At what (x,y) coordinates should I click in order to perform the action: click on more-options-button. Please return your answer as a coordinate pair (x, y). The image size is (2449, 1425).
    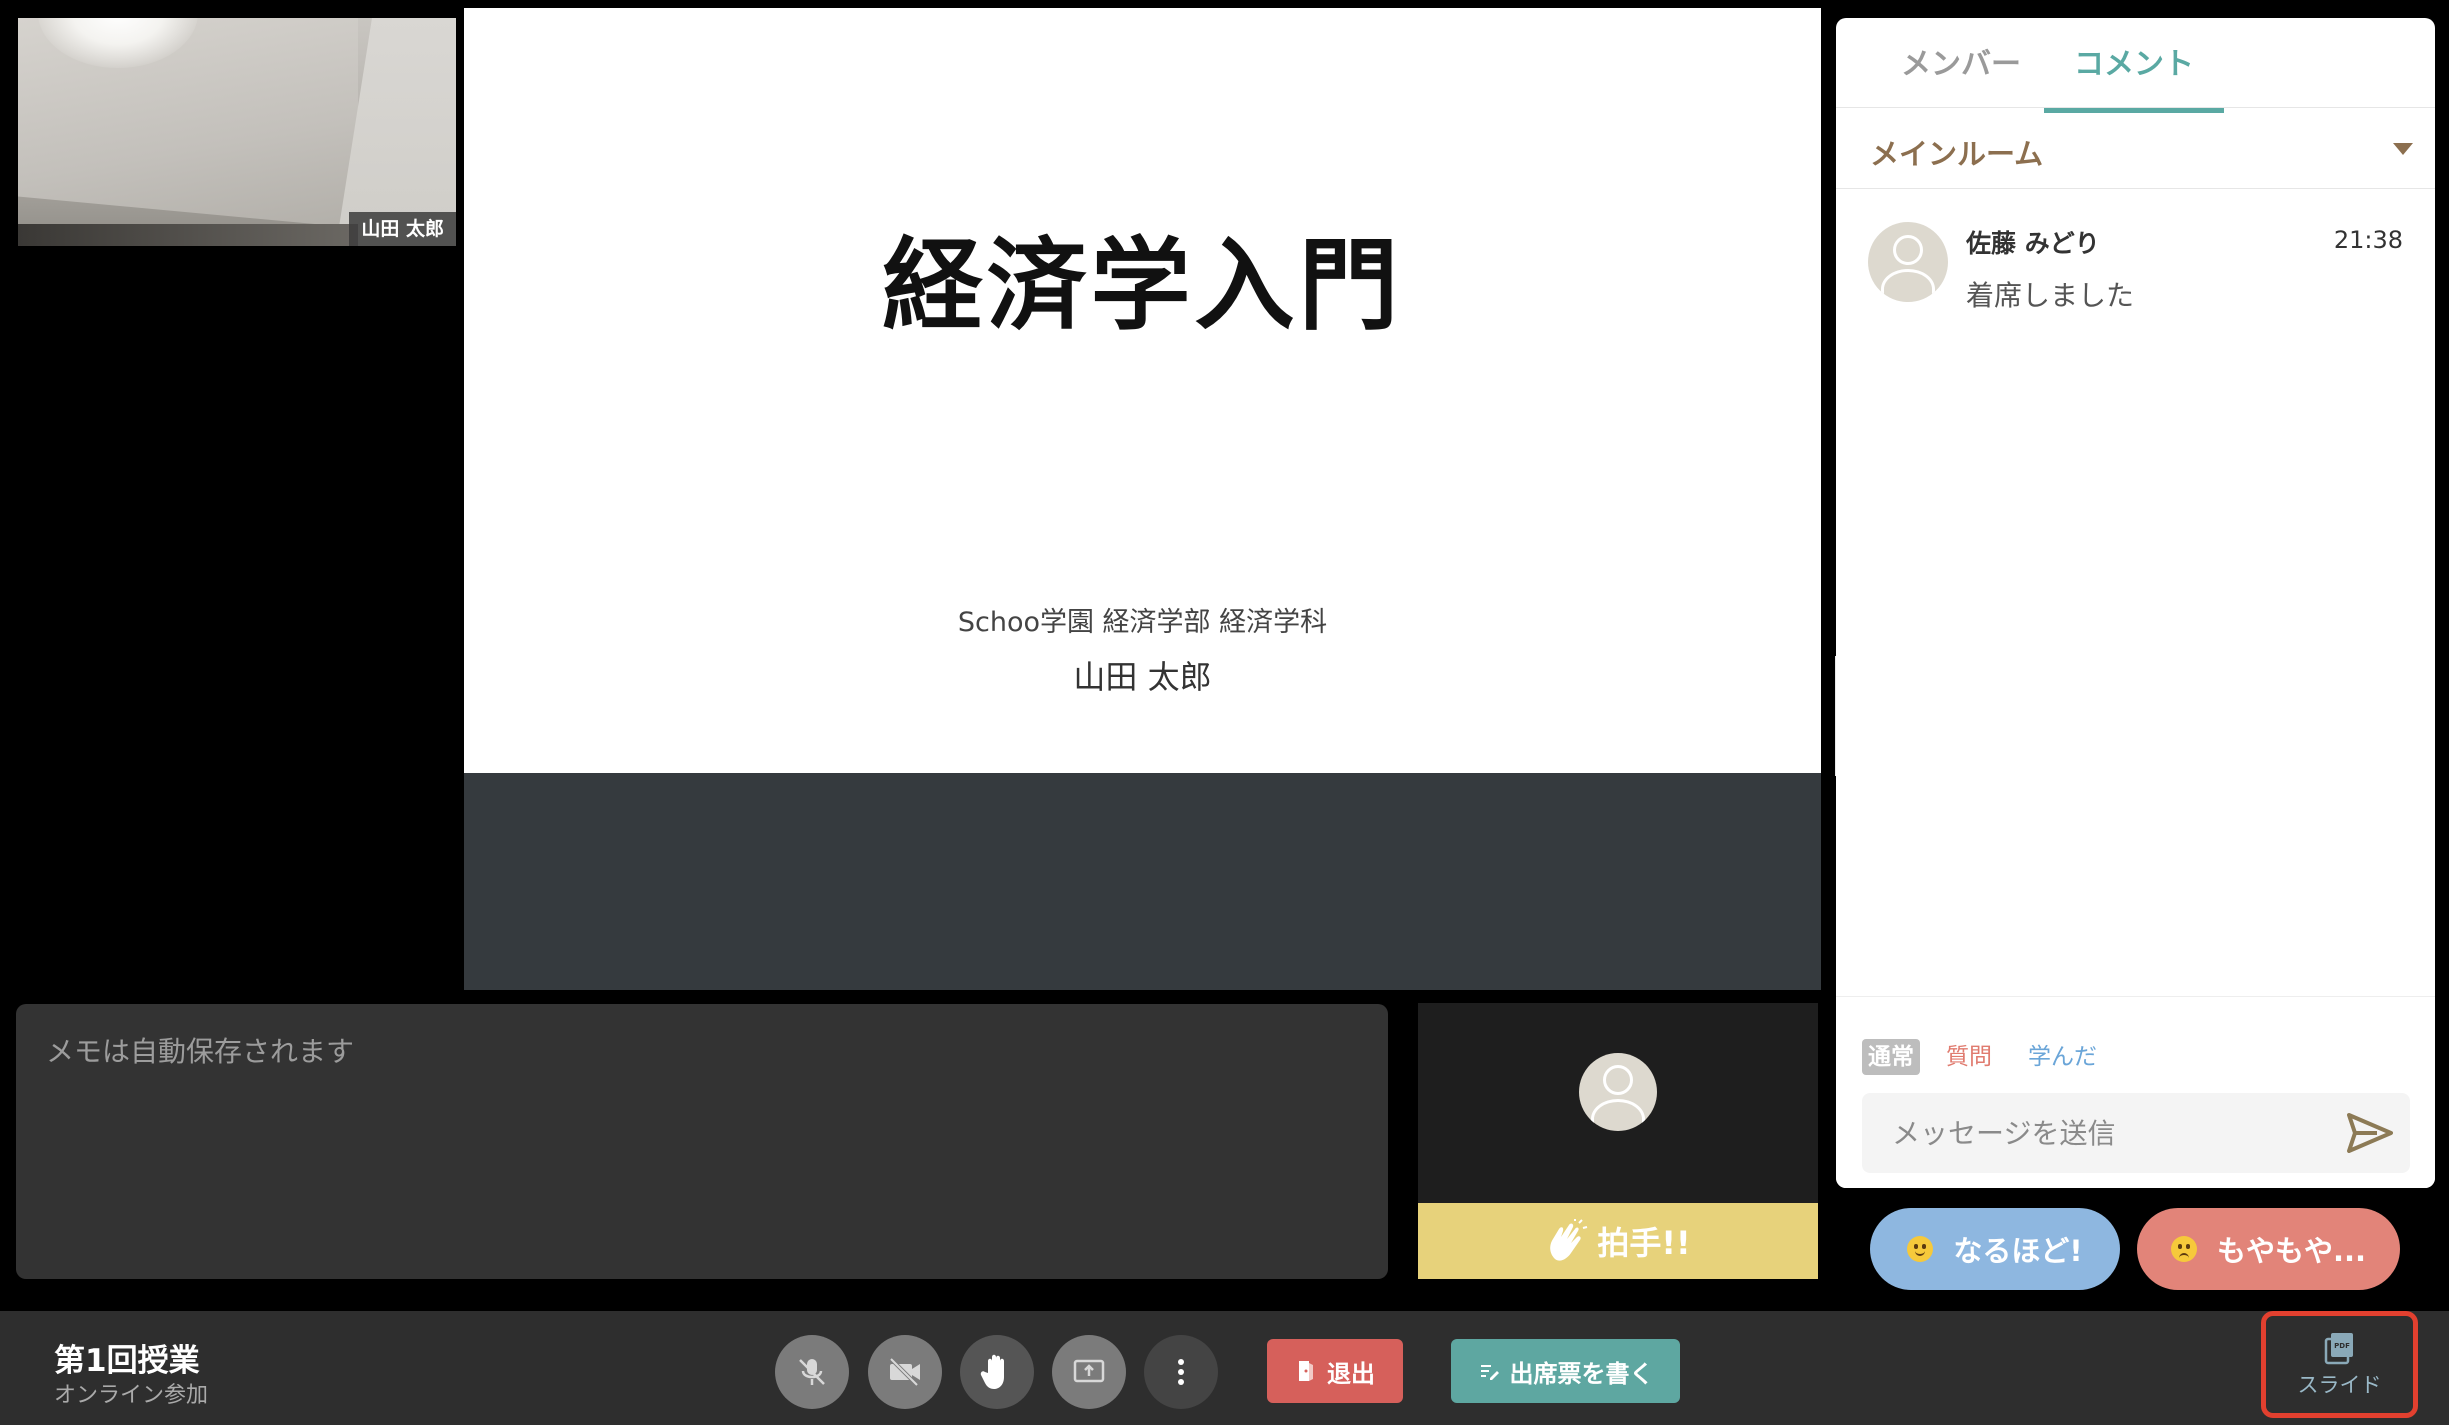
    Looking at the image, I should click on (1181, 1372).